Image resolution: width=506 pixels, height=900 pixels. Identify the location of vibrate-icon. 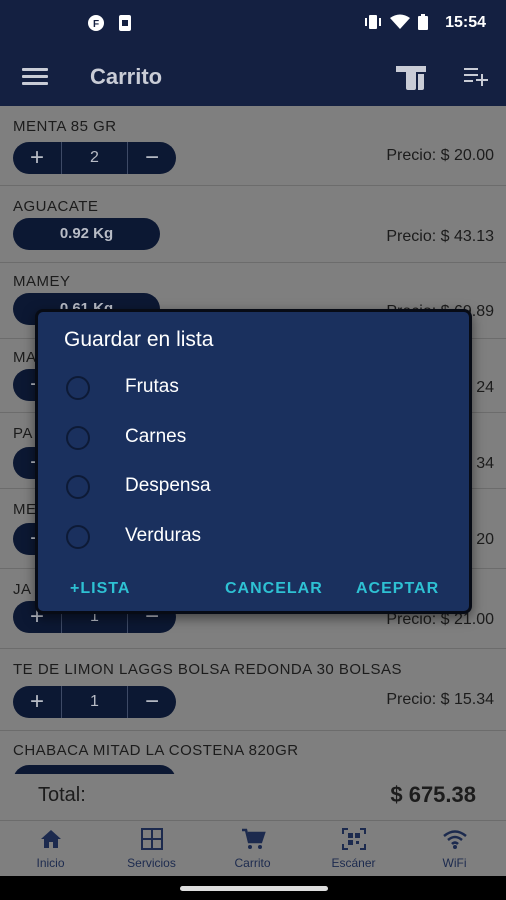
(373, 22).